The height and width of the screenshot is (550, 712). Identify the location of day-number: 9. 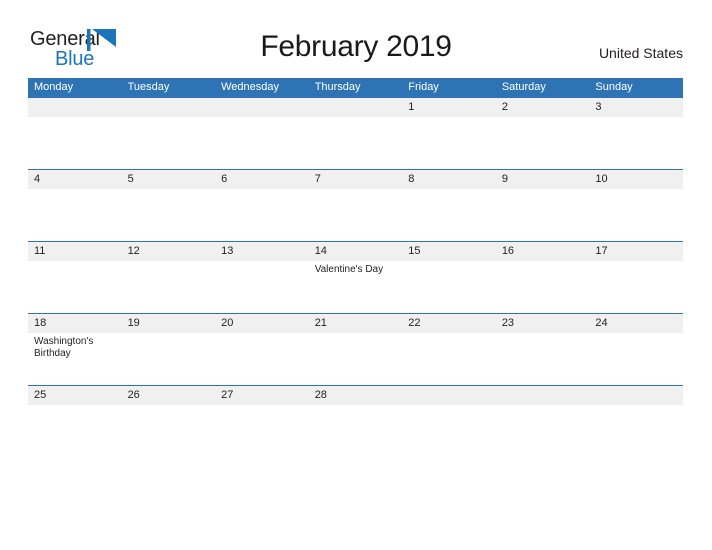
(542, 179).